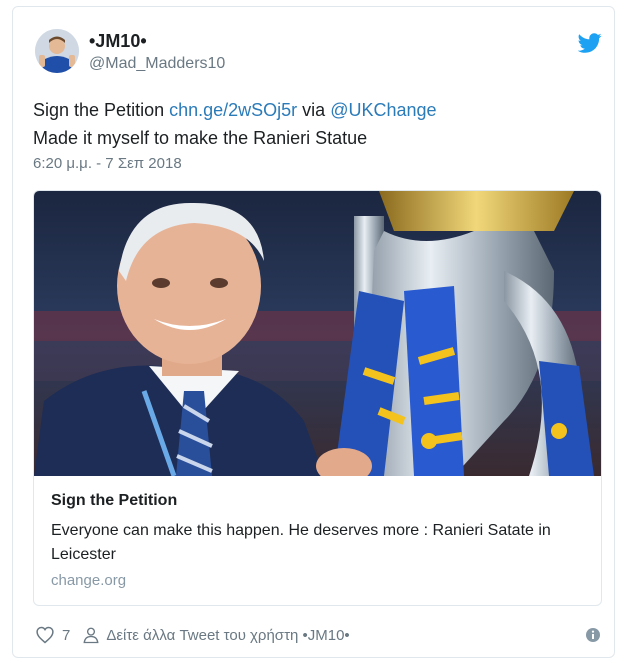 This screenshot has height=667, width=628. I want to click on tweet-timestamp: 6:20 μ.μ. - 7 Σεπ 2018, so click(107, 163).